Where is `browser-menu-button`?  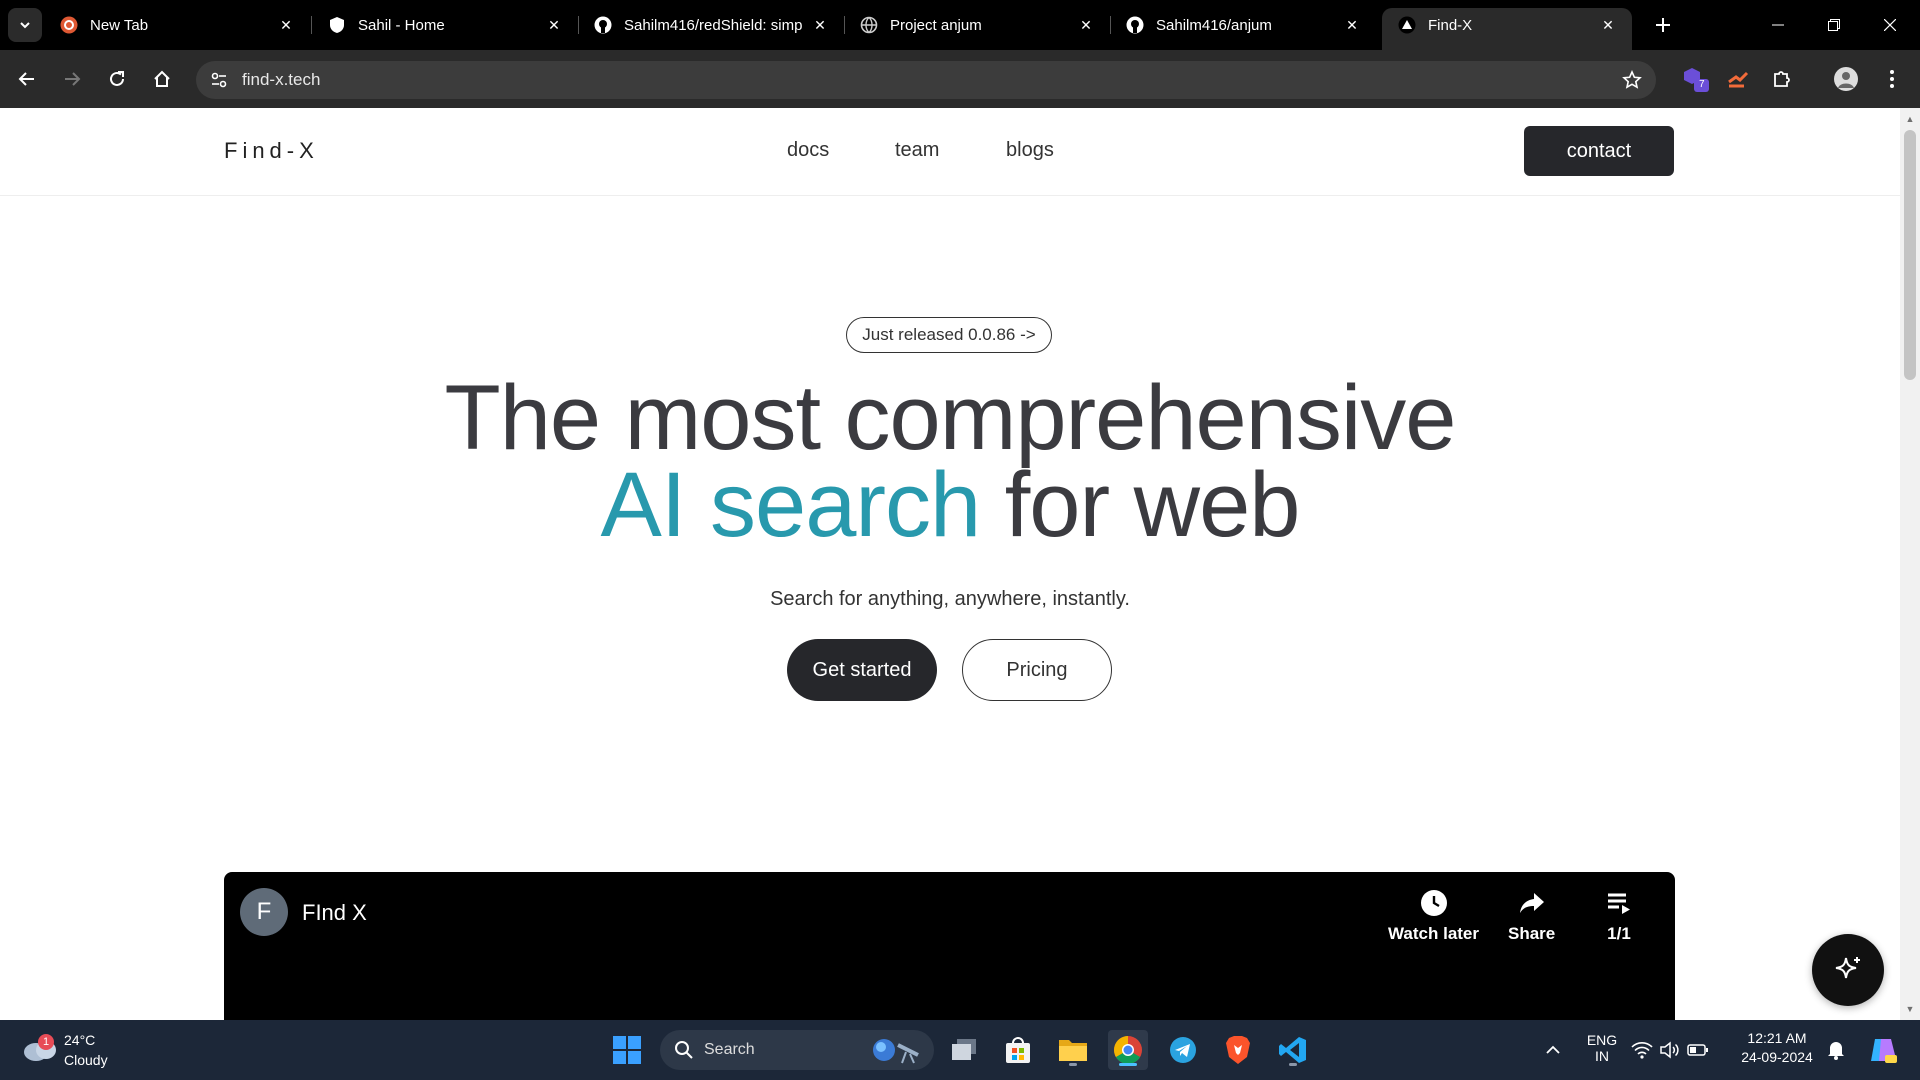
browser-menu-button is located at coordinates (1892, 79).